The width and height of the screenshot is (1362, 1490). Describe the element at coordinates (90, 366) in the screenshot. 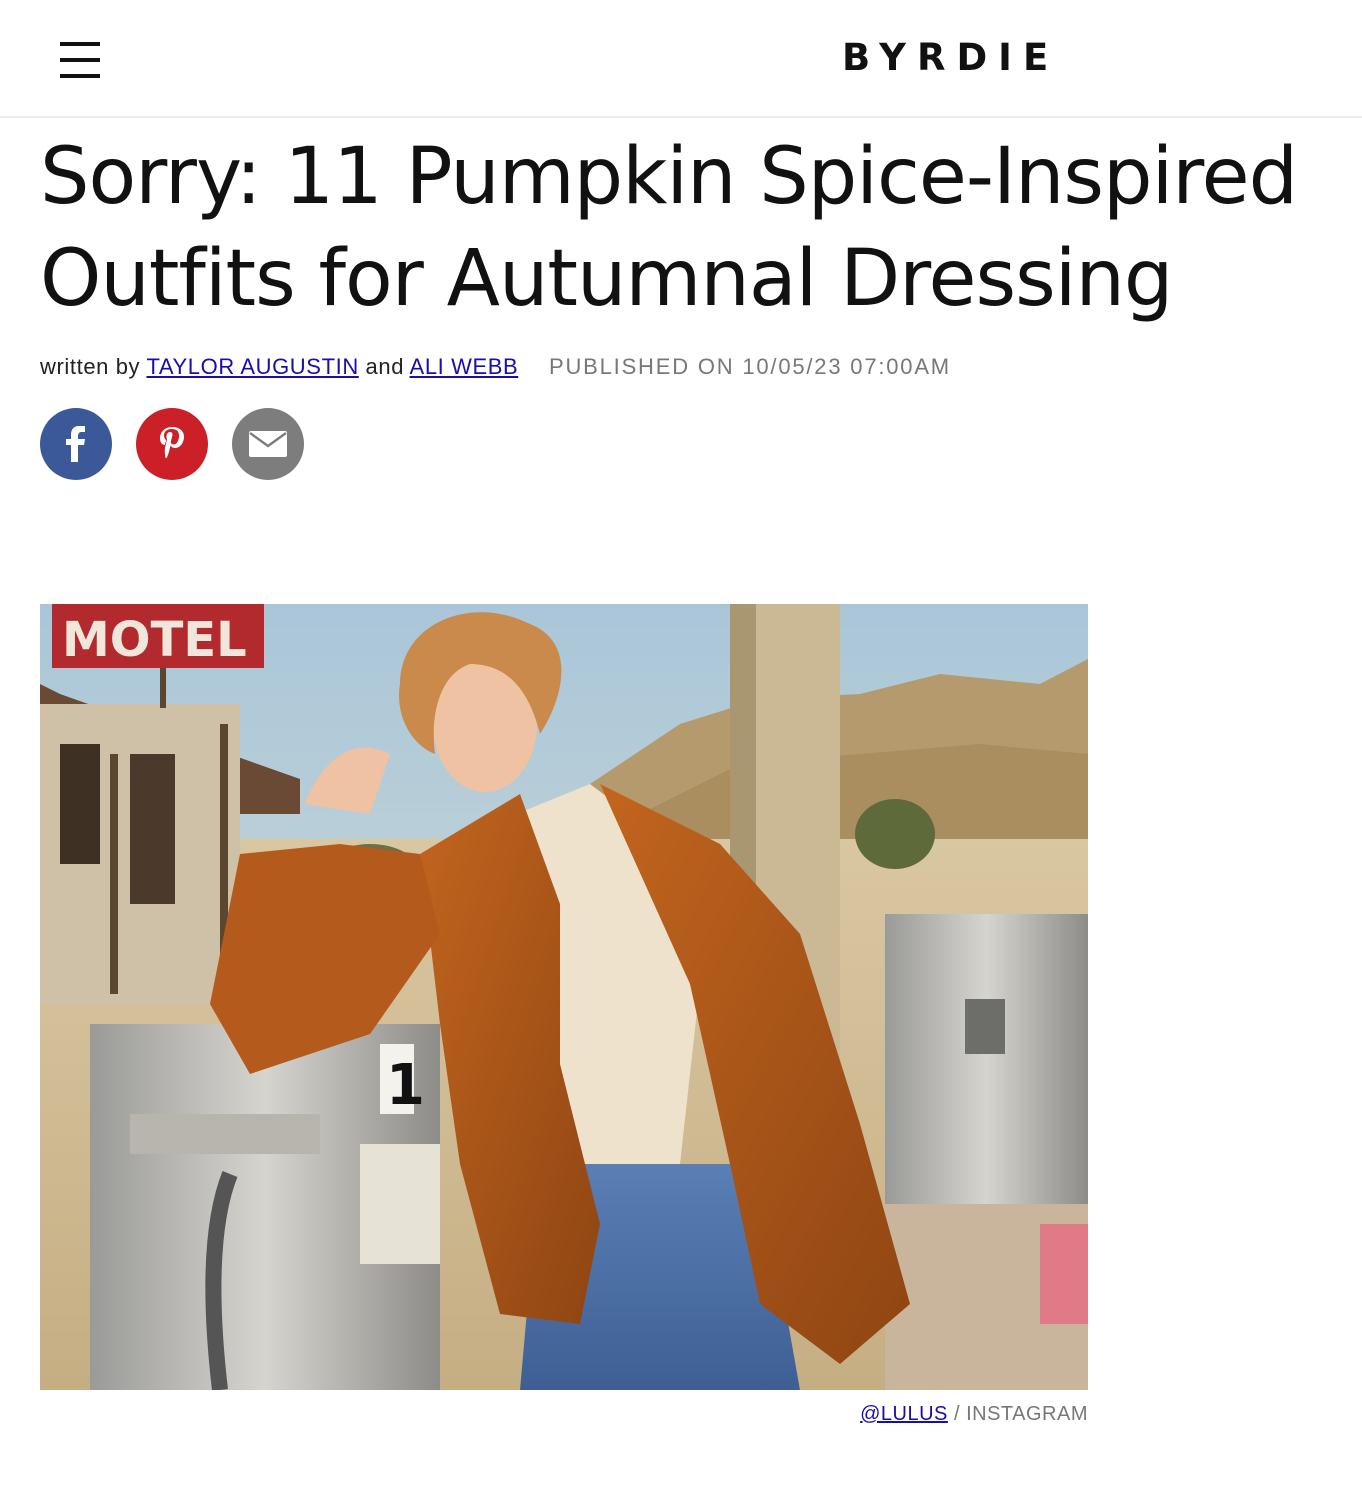

I see `byline-prefix: written by` at that location.